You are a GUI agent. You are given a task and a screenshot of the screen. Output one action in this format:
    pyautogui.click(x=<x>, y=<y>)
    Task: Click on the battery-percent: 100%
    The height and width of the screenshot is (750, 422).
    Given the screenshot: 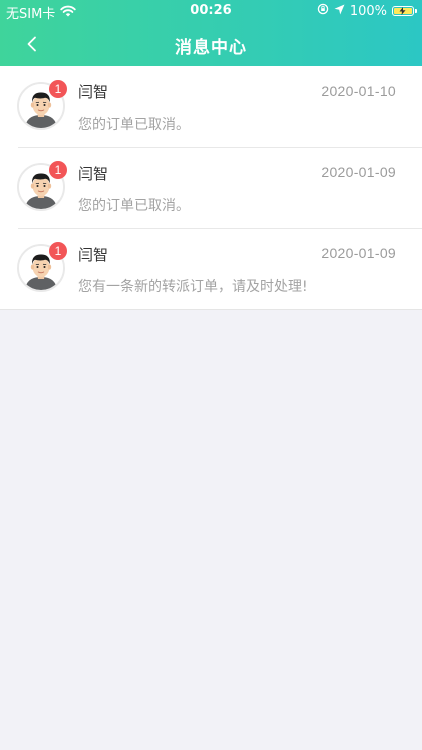 What is the action you would take?
    pyautogui.click(x=368, y=11)
    